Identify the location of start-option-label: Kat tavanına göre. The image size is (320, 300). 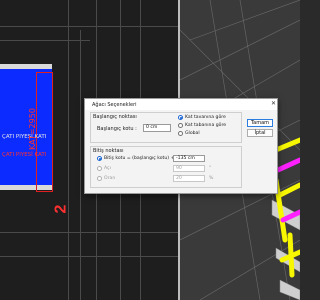
(205, 117).